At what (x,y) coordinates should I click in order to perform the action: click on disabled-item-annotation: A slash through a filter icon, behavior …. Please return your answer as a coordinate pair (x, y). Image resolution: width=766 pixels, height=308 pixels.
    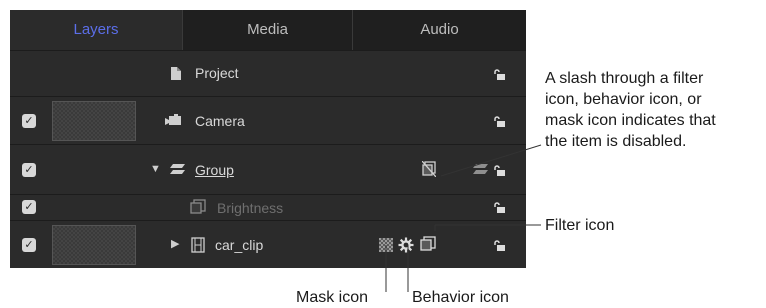
    Looking at the image, I should click on (630, 110).